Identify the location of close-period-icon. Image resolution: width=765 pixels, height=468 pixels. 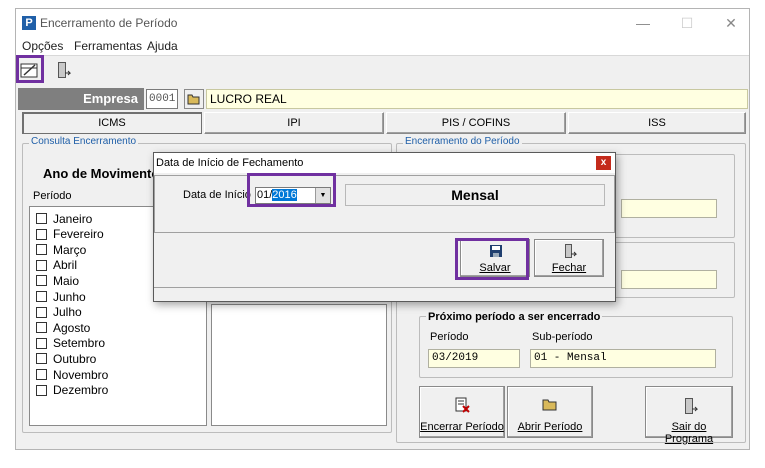
(462, 405).